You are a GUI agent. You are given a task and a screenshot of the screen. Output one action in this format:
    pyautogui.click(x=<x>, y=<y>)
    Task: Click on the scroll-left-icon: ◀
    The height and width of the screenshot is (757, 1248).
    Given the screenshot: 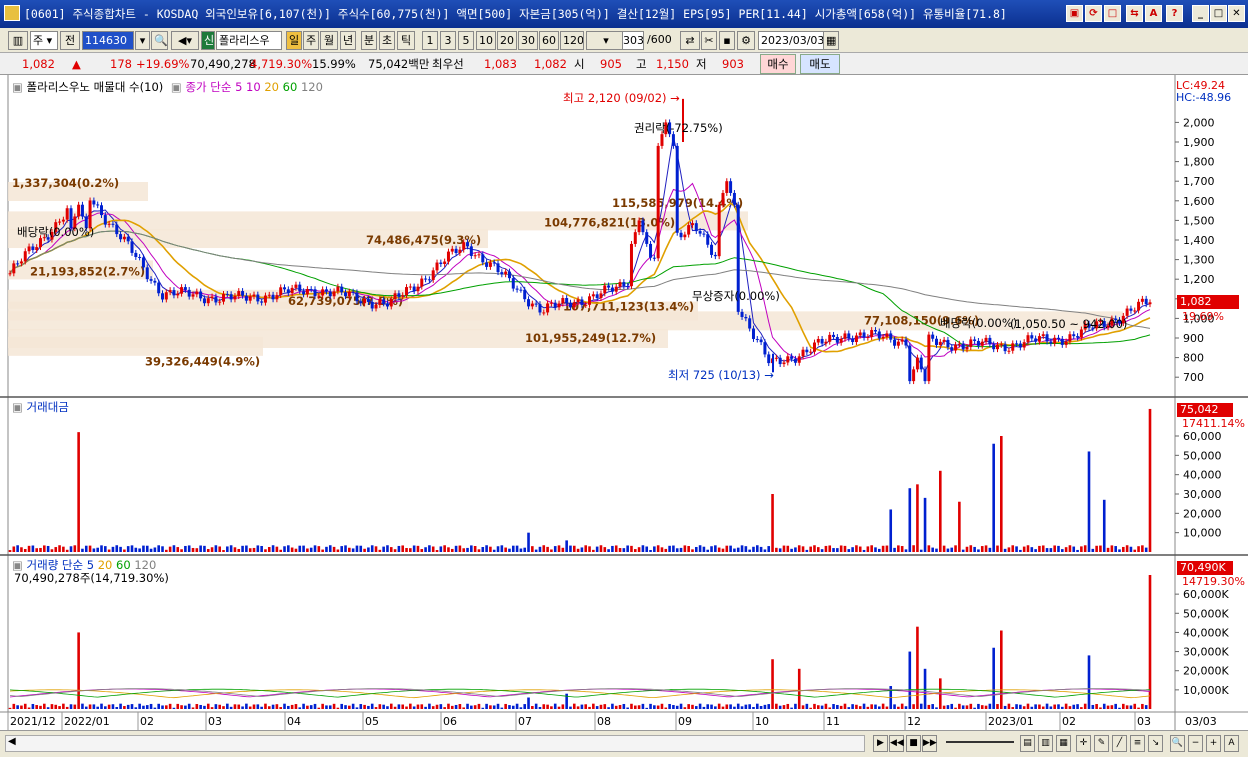 What is the action you would take?
    pyautogui.click(x=12, y=741)
    